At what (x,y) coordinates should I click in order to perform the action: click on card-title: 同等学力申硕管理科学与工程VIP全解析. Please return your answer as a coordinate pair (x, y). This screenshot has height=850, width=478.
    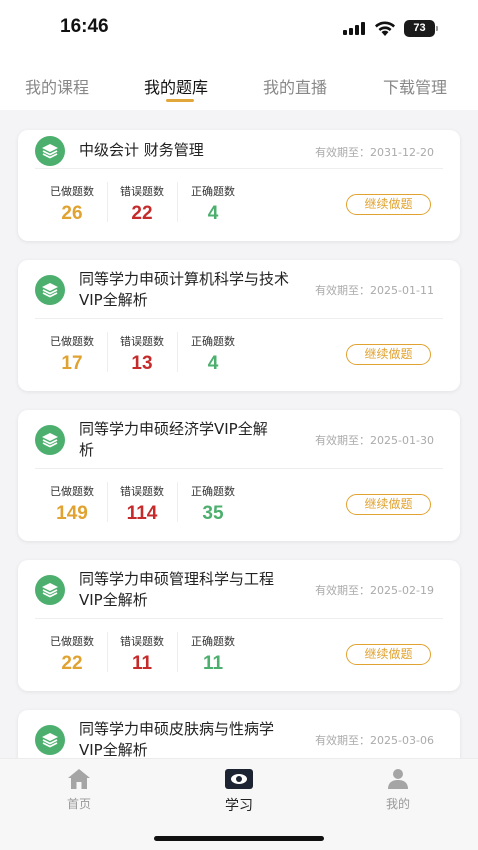
    Looking at the image, I should click on (177, 589).